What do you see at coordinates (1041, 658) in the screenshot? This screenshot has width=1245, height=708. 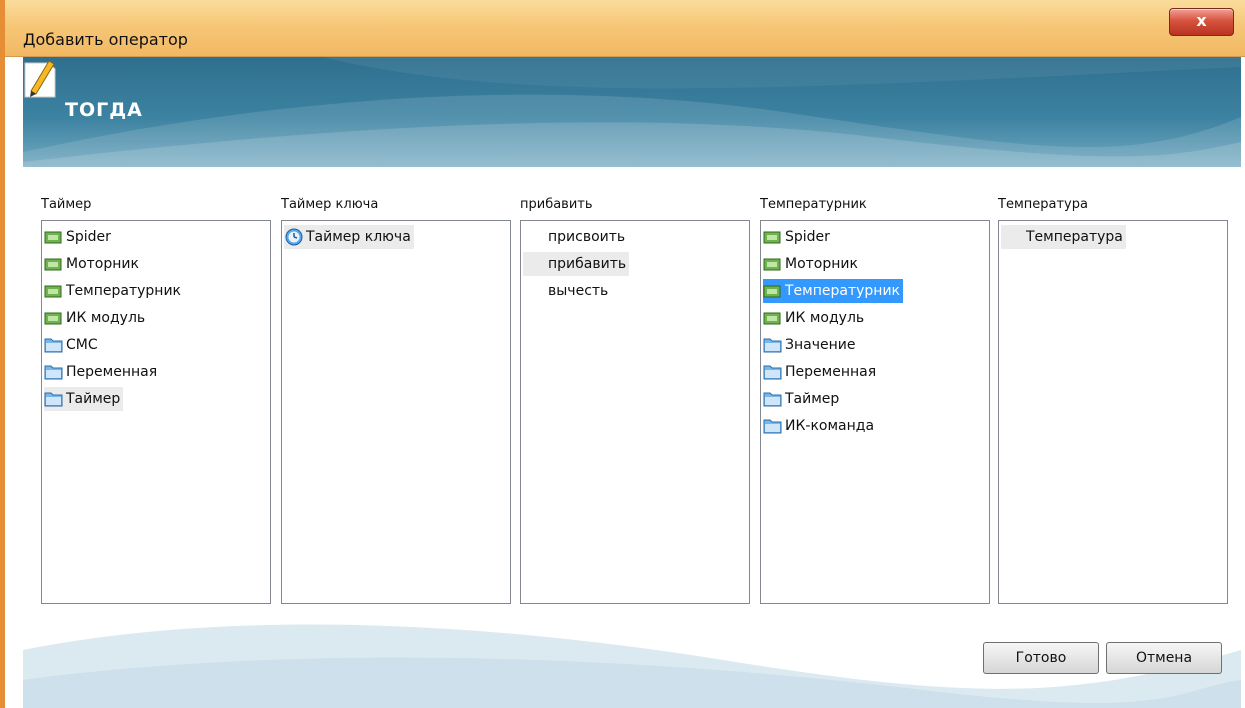 I see `ok-button: Готово` at bounding box center [1041, 658].